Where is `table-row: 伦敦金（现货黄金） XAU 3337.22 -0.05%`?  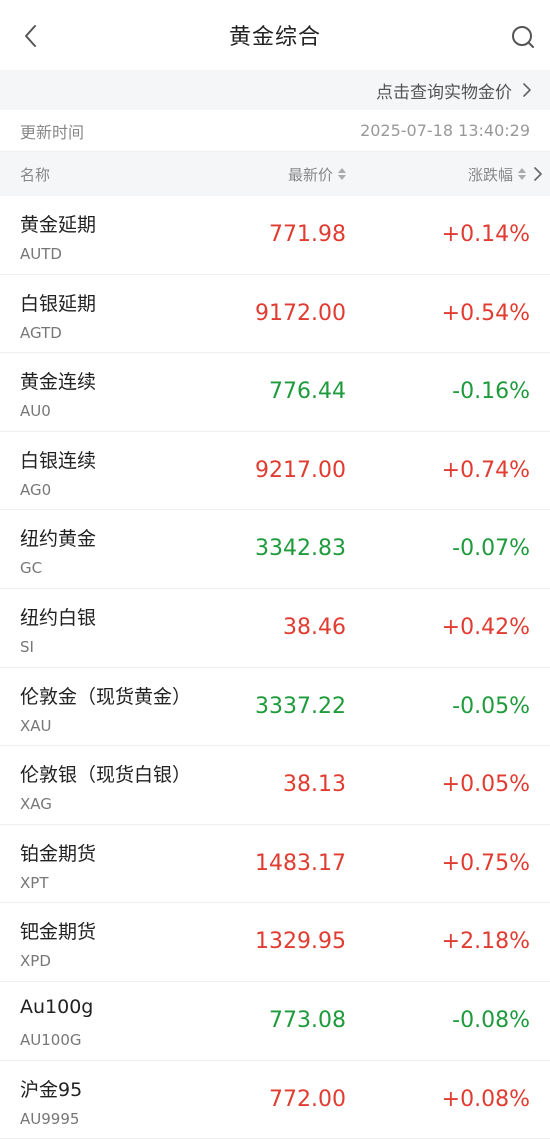 table-row: 伦敦金（现货黄金） XAU 3337.22 -0.05% is located at coordinates (275, 707).